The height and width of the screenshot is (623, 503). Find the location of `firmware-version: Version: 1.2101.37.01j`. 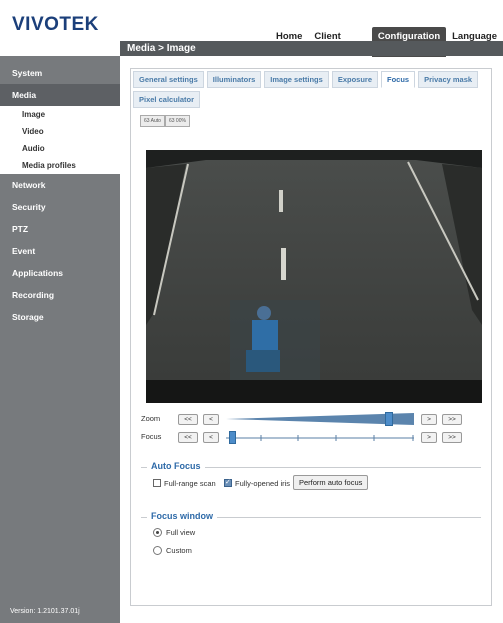

firmware-version: Version: 1.2101.37.01j is located at coordinates (45, 611).